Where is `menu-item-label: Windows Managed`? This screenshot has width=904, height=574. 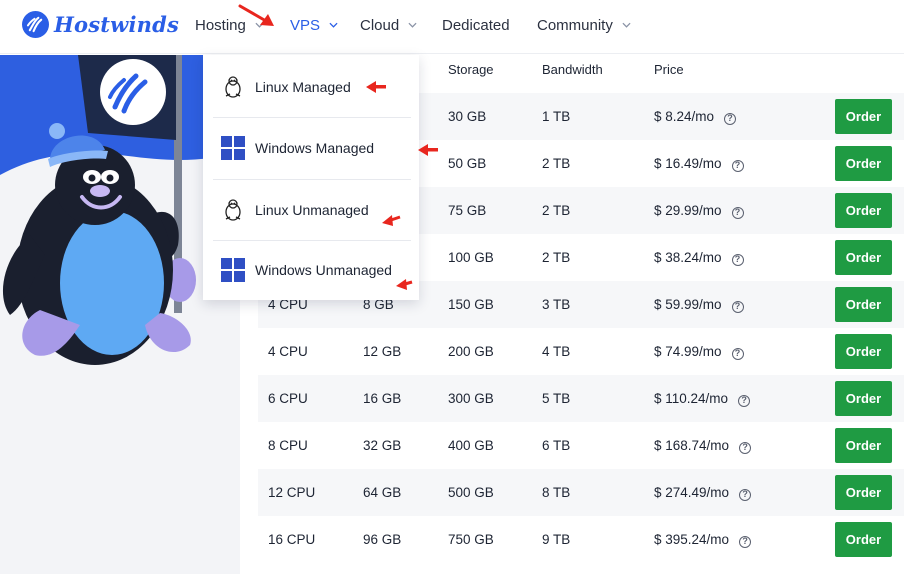
menu-item-label: Windows Managed is located at coordinates (315, 148).